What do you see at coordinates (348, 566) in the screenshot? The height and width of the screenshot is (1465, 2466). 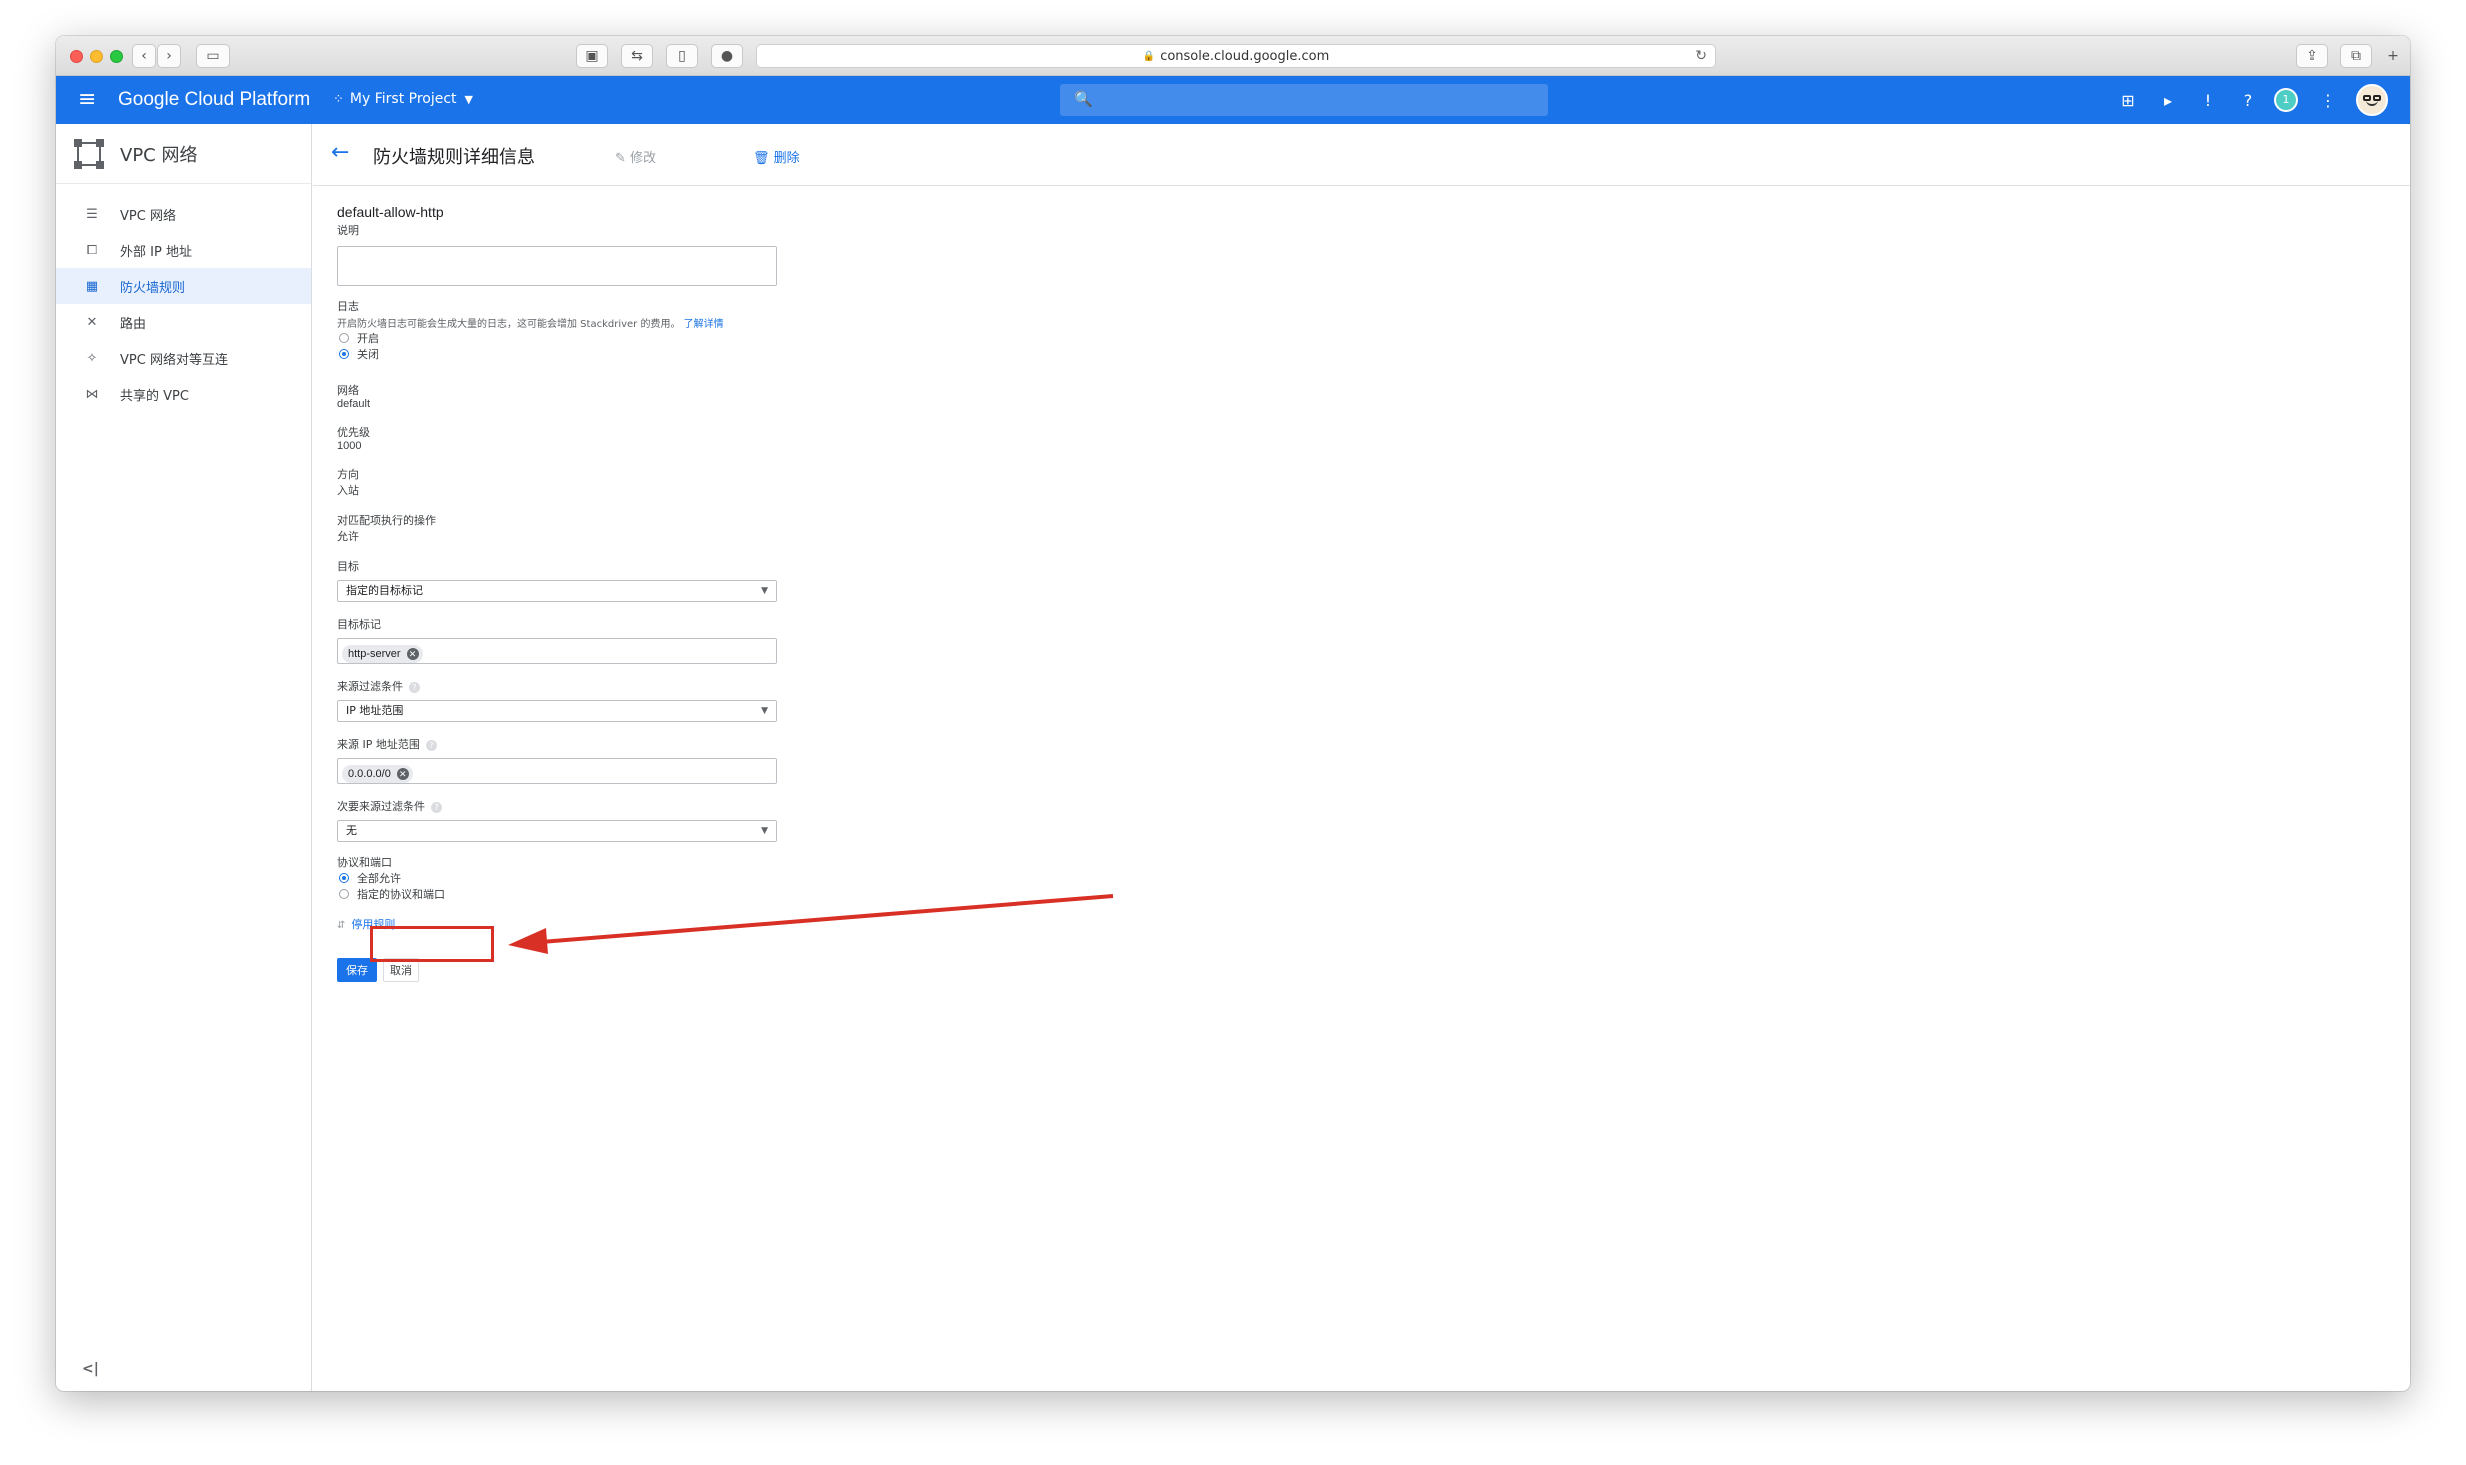 I see `targets-label: 目标` at bounding box center [348, 566].